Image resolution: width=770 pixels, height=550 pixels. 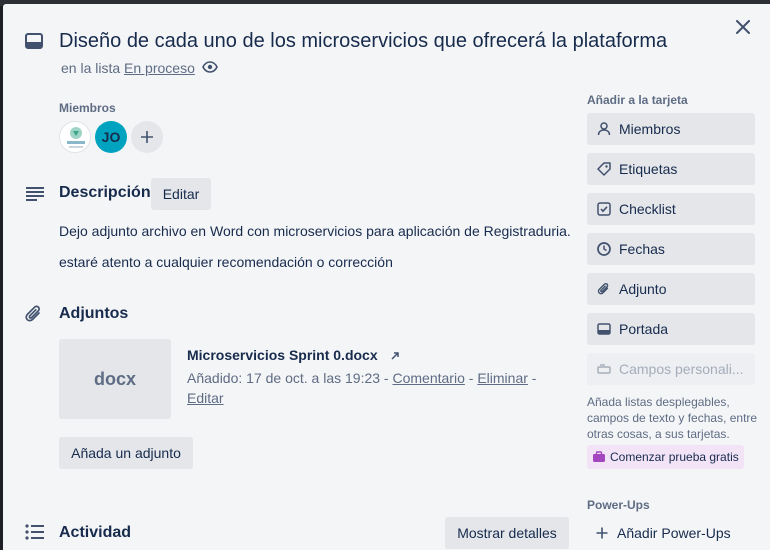 What do you see at coordinates (674, 533) in the screenshot?
I see `add-powerups-label: Añadir Power-Ups` at bounding box center [674, 533].